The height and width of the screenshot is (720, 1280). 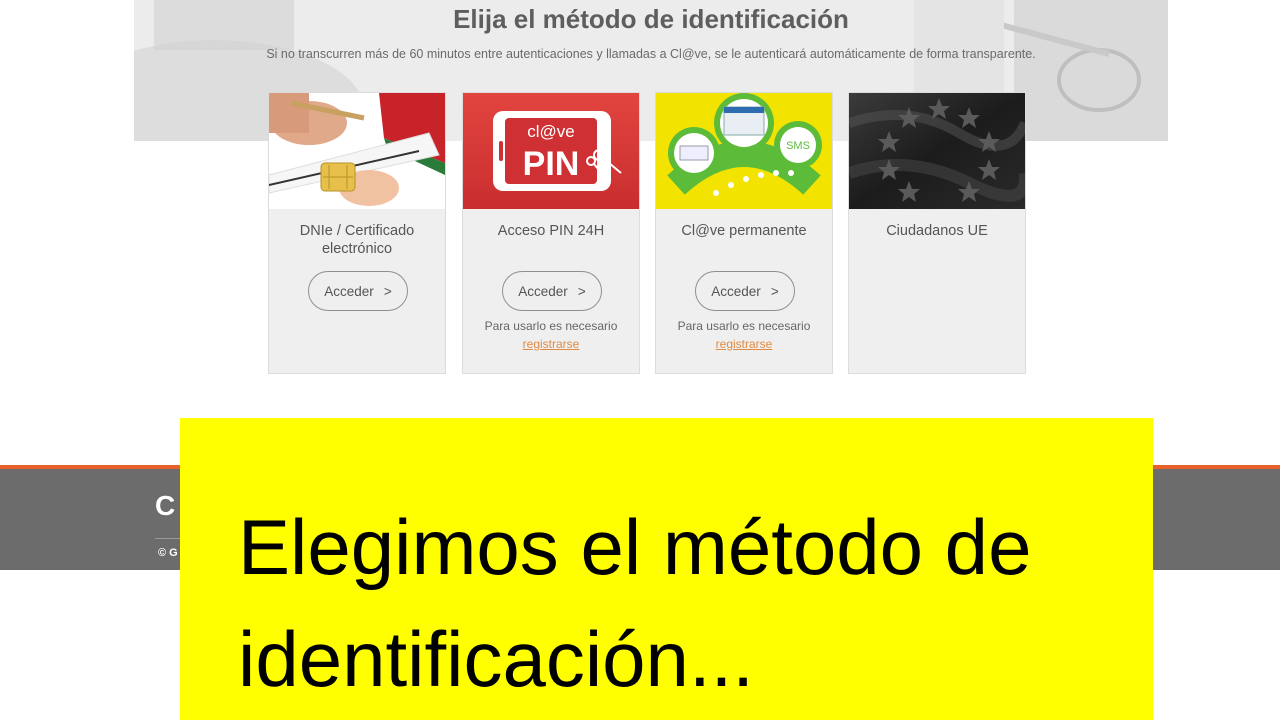 What do you see at coordinates (651, 19) in the screenshot?
I see `page-title: Elija el método de identificación` at bounding box center [651, 19].